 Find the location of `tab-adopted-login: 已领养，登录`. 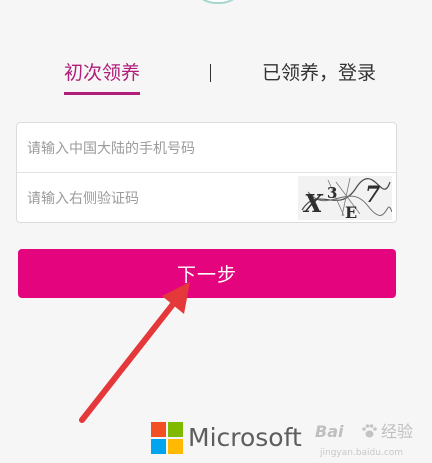

tab-adopted-login: 已领养，登录 is located at coordinates (319, 73).